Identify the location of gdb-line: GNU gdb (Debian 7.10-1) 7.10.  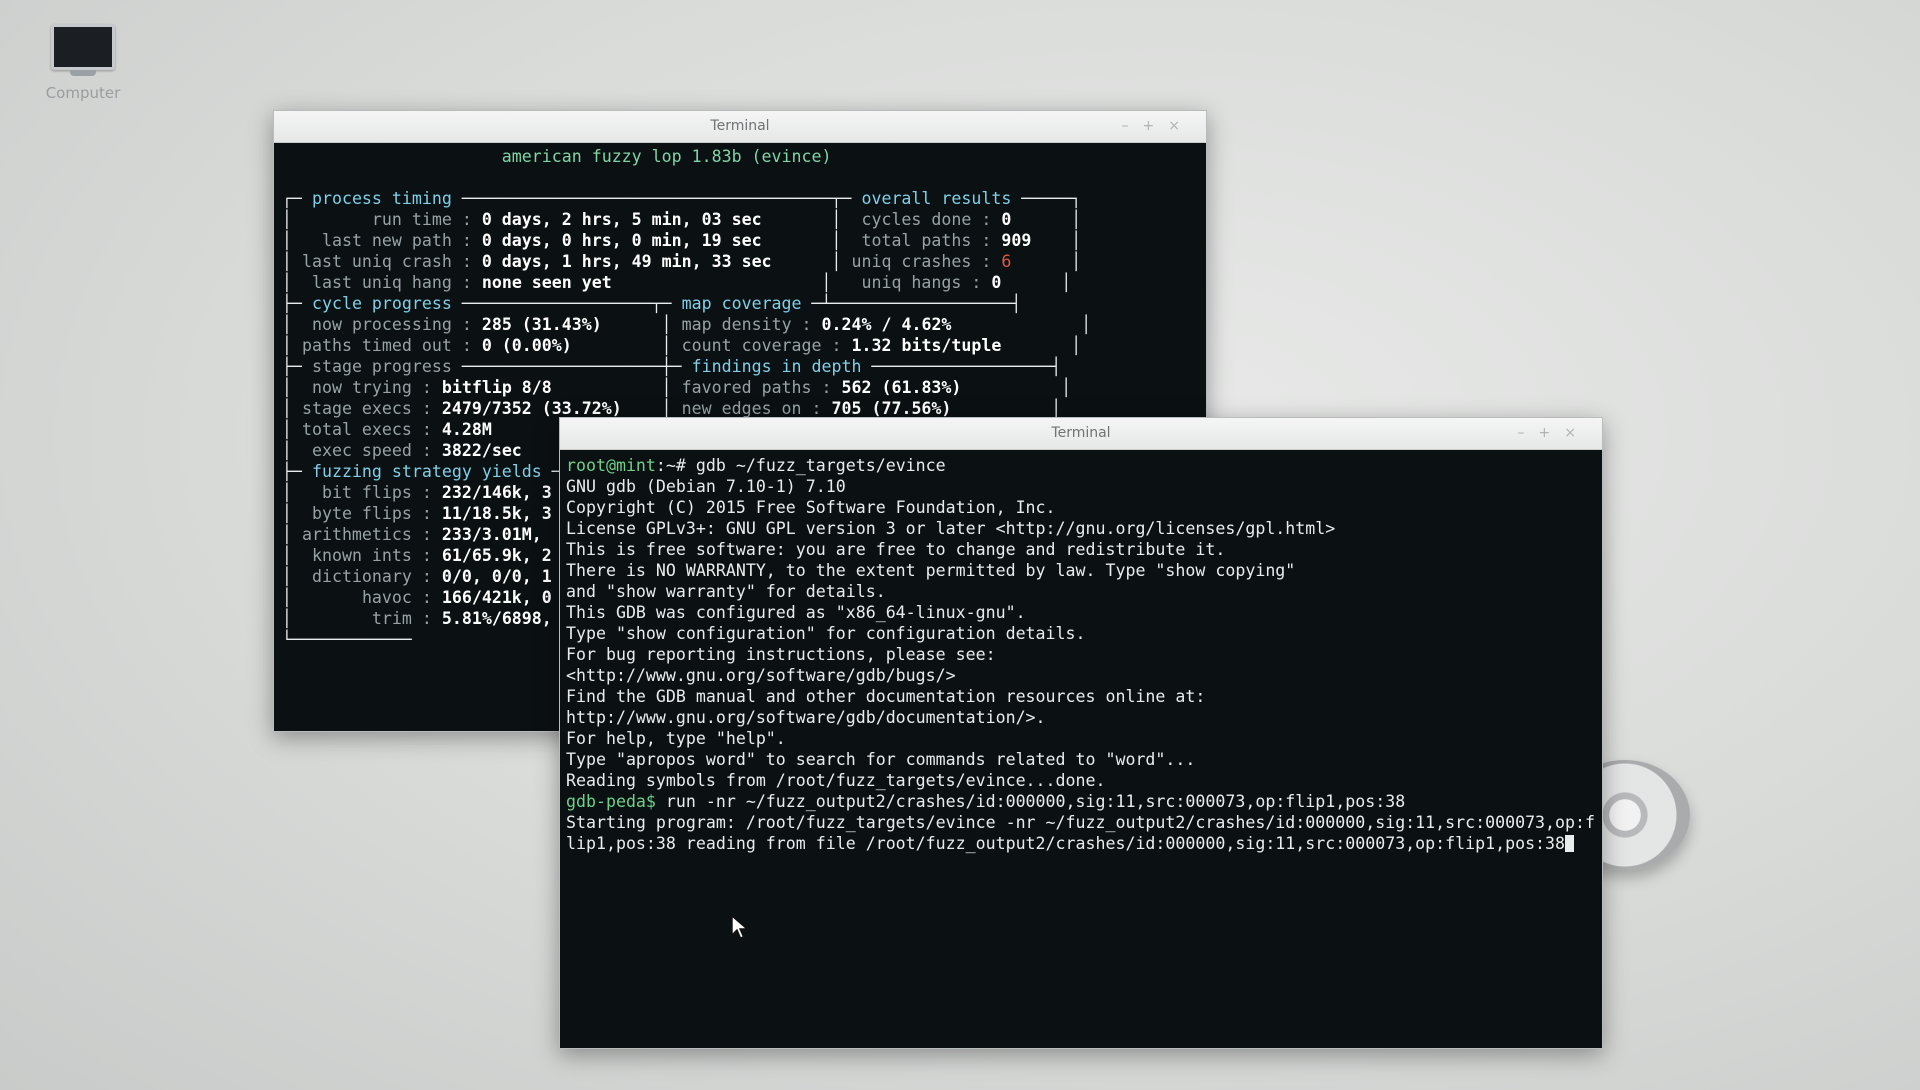
(706, 486).